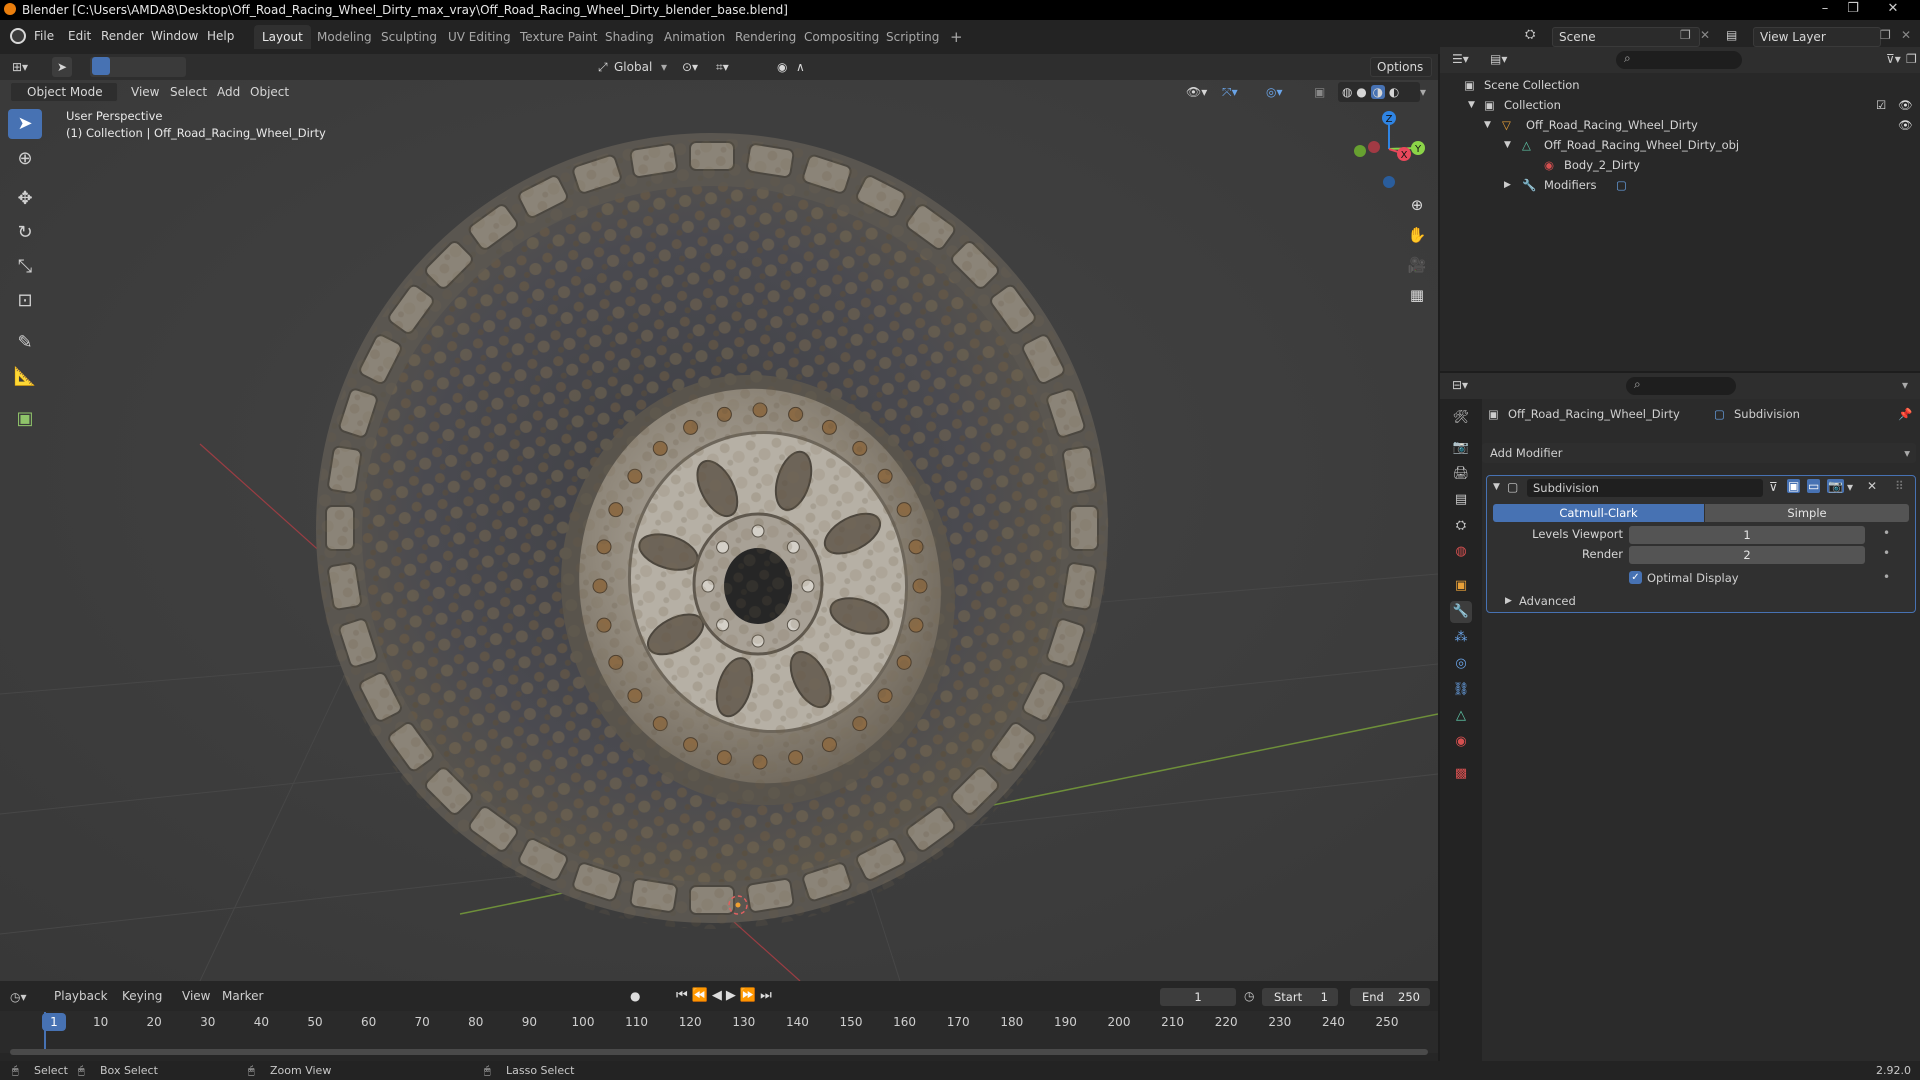 This screenshot has width=1920, height=1080. Describe the element at coordinates (1747, 555) in the screenshot. I see `render-levels-field: 2` at that location.